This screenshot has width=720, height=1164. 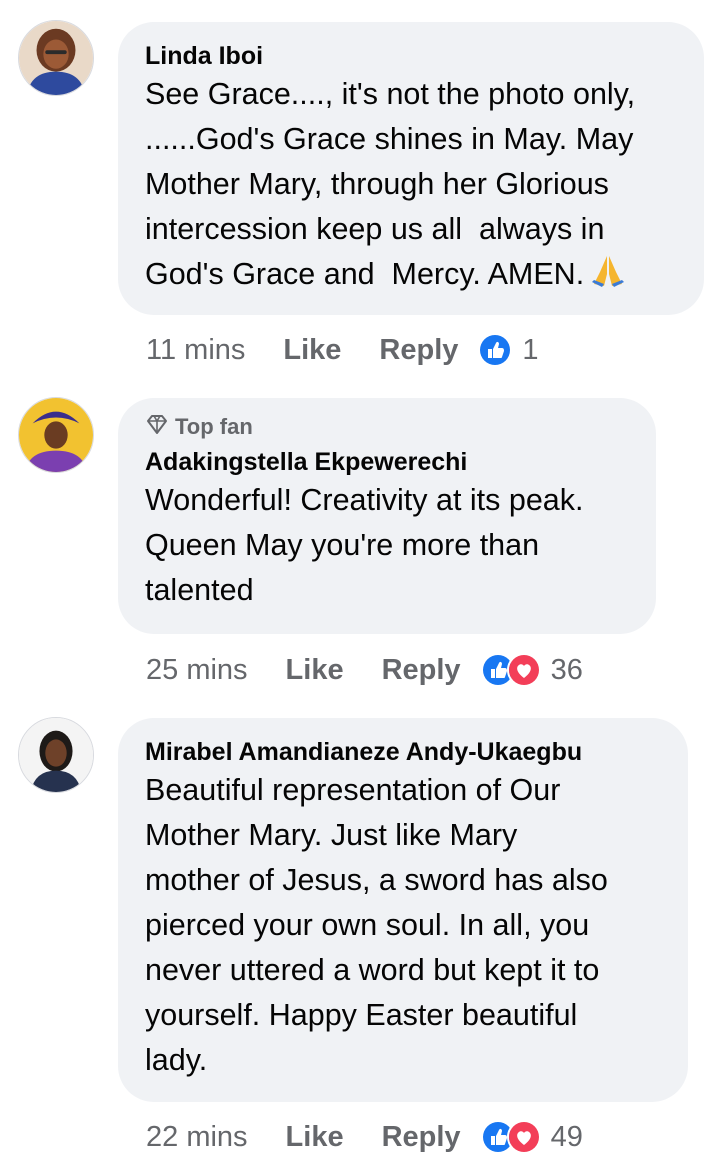 I want to click on reaction-summary: 49, so click(x=531, y=1137).